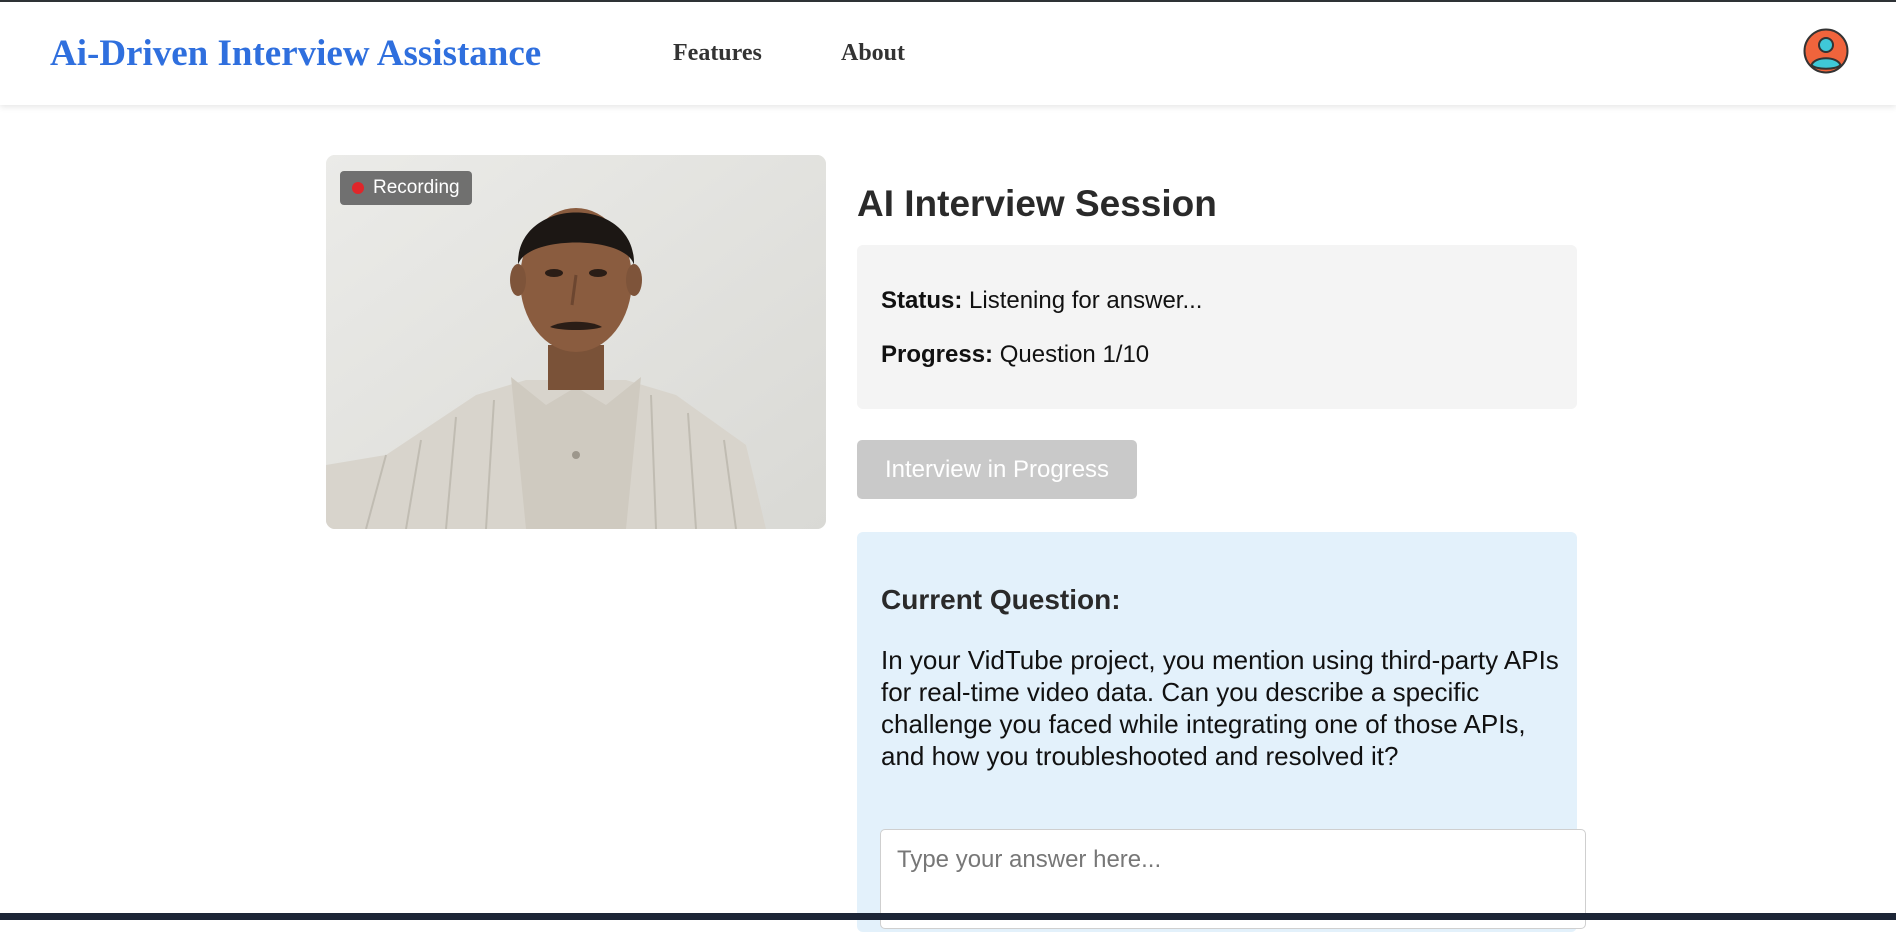 The image size is (1896, 933). What do you see at coordinates (937, 354) in the screenshot?
I see `progress-label: Progress:` at bounding box center [937, 354].